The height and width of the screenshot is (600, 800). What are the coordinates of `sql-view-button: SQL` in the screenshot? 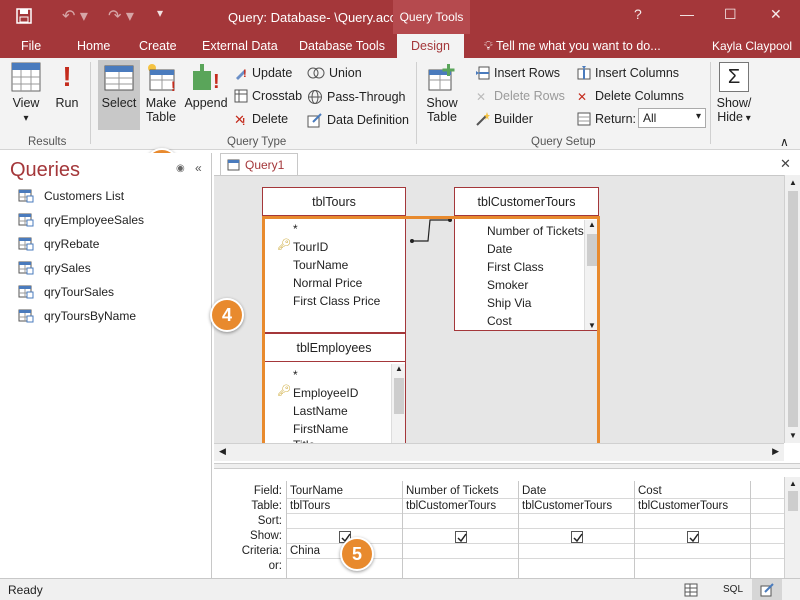 It's located at (733, 589).